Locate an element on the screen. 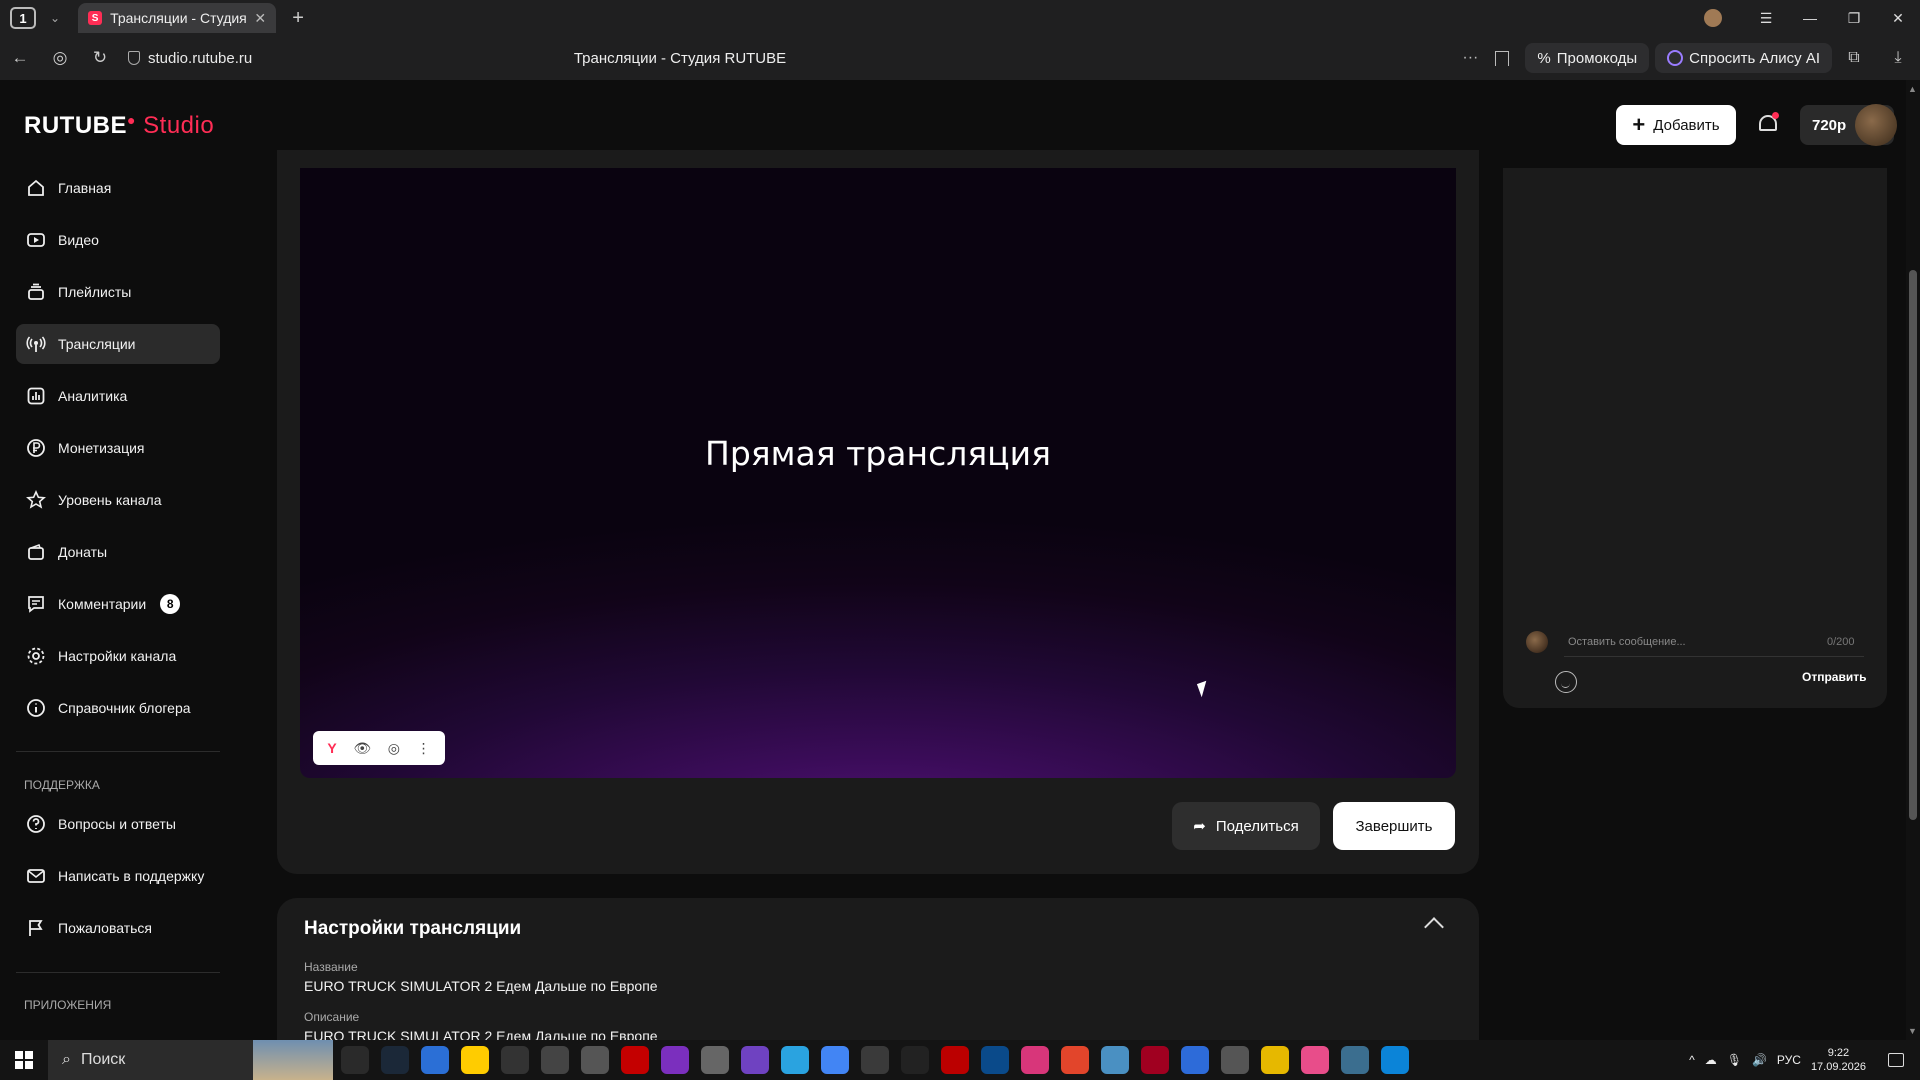 This screenshot has width=1920, height=1080. new-tab-icon: + is located at coordinates (298, 18).